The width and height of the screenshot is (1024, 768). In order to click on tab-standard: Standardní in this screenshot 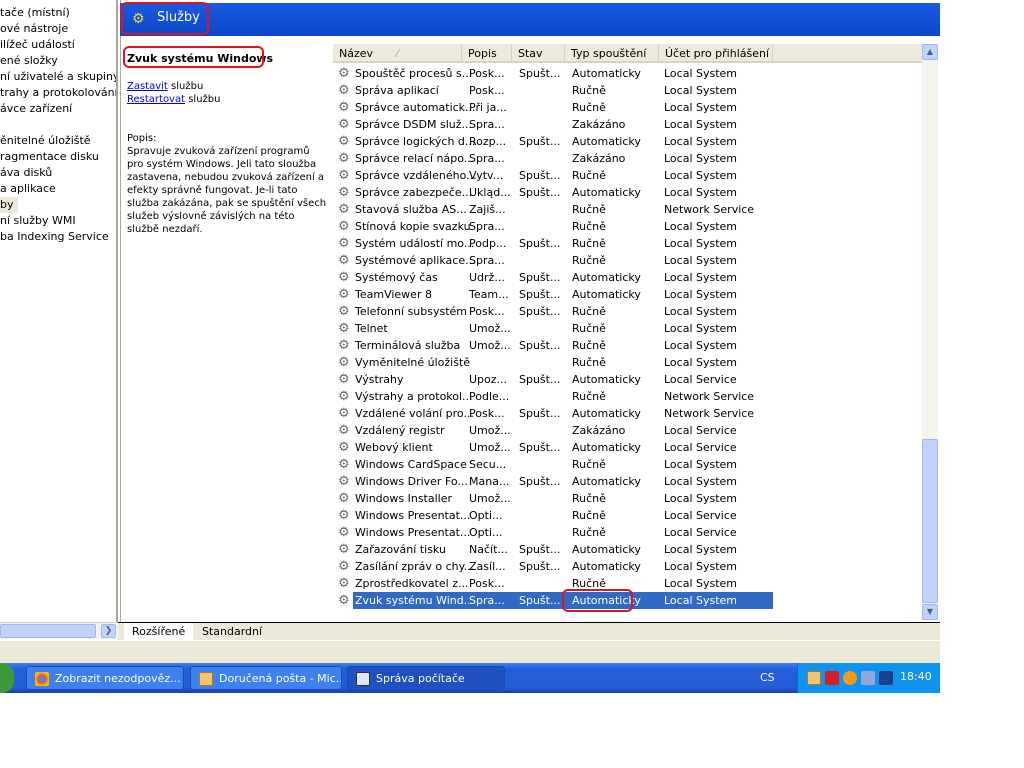, I will do `click(232, 631)`.